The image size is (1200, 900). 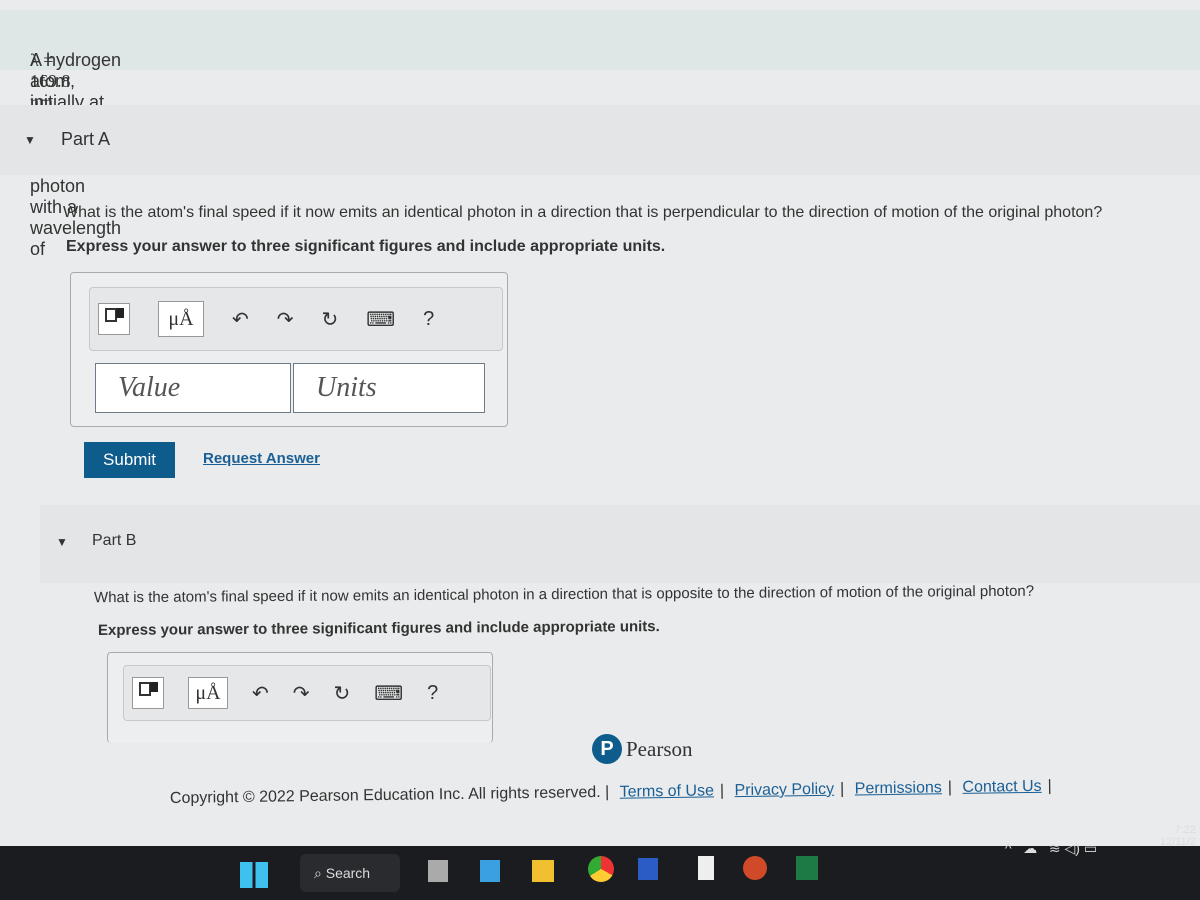 What do you see at coordinates (1185, 830) in the screenshot?
I see `time: 7:22` at bounding box center [1185, 830].